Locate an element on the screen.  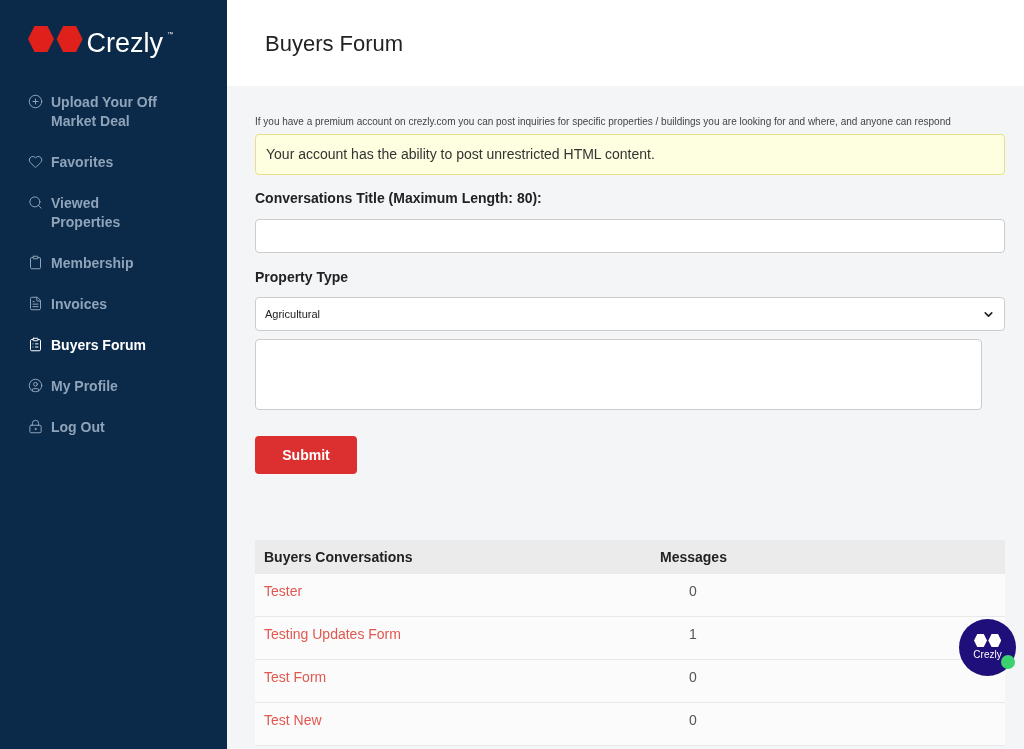
user-circle-icon is located at coordinates (35, 385).